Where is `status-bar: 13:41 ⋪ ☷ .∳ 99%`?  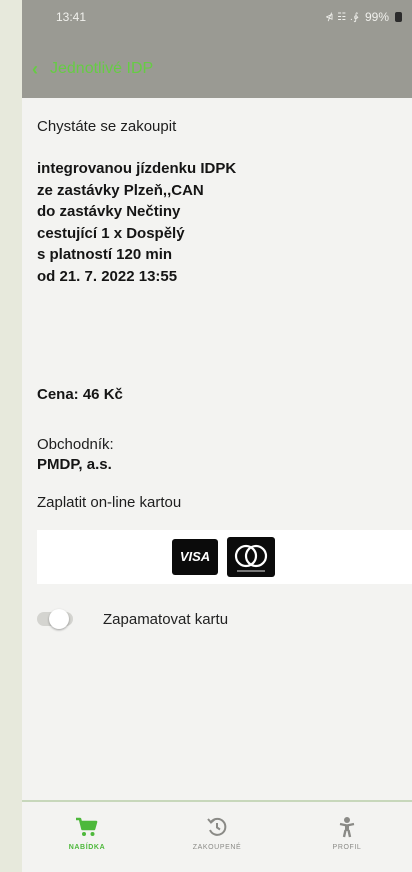 status-bar: 13:41 ⋪ ☷ .∳ 99% is located at coordinates (217, 20).